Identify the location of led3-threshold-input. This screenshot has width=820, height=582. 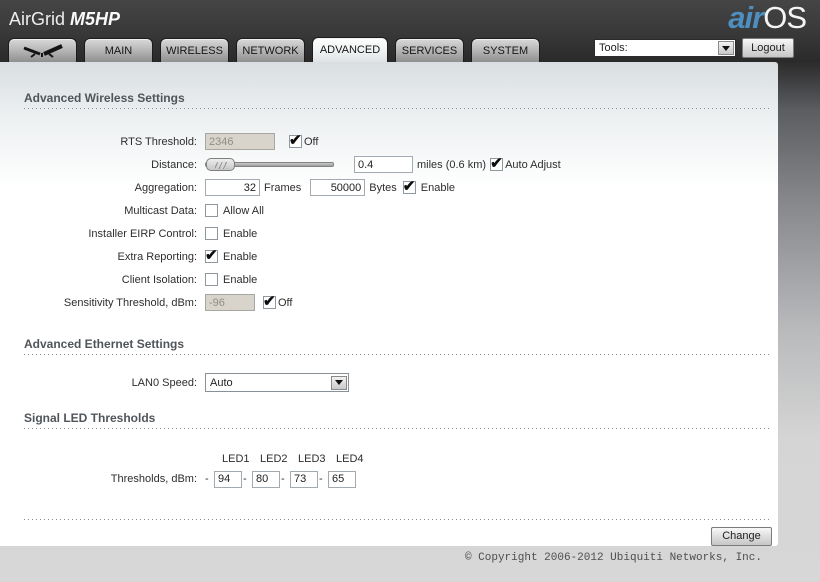
(304, 479).